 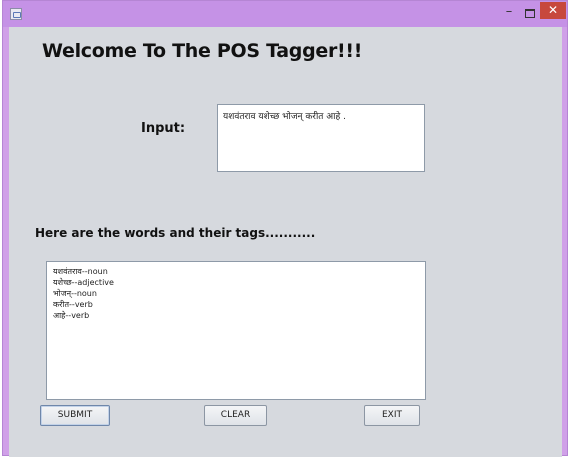 I want to click on clear-button: CLEAR, so click(x=235, y=415).